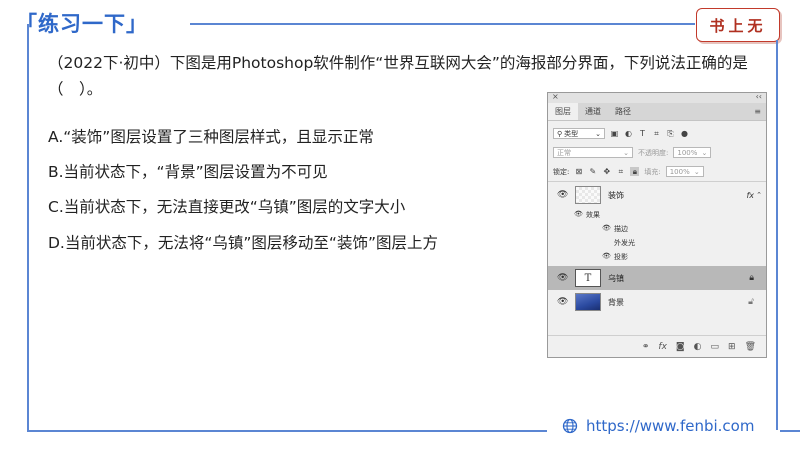  I want to click on layer-name: 乌镇, so click(616, 278).